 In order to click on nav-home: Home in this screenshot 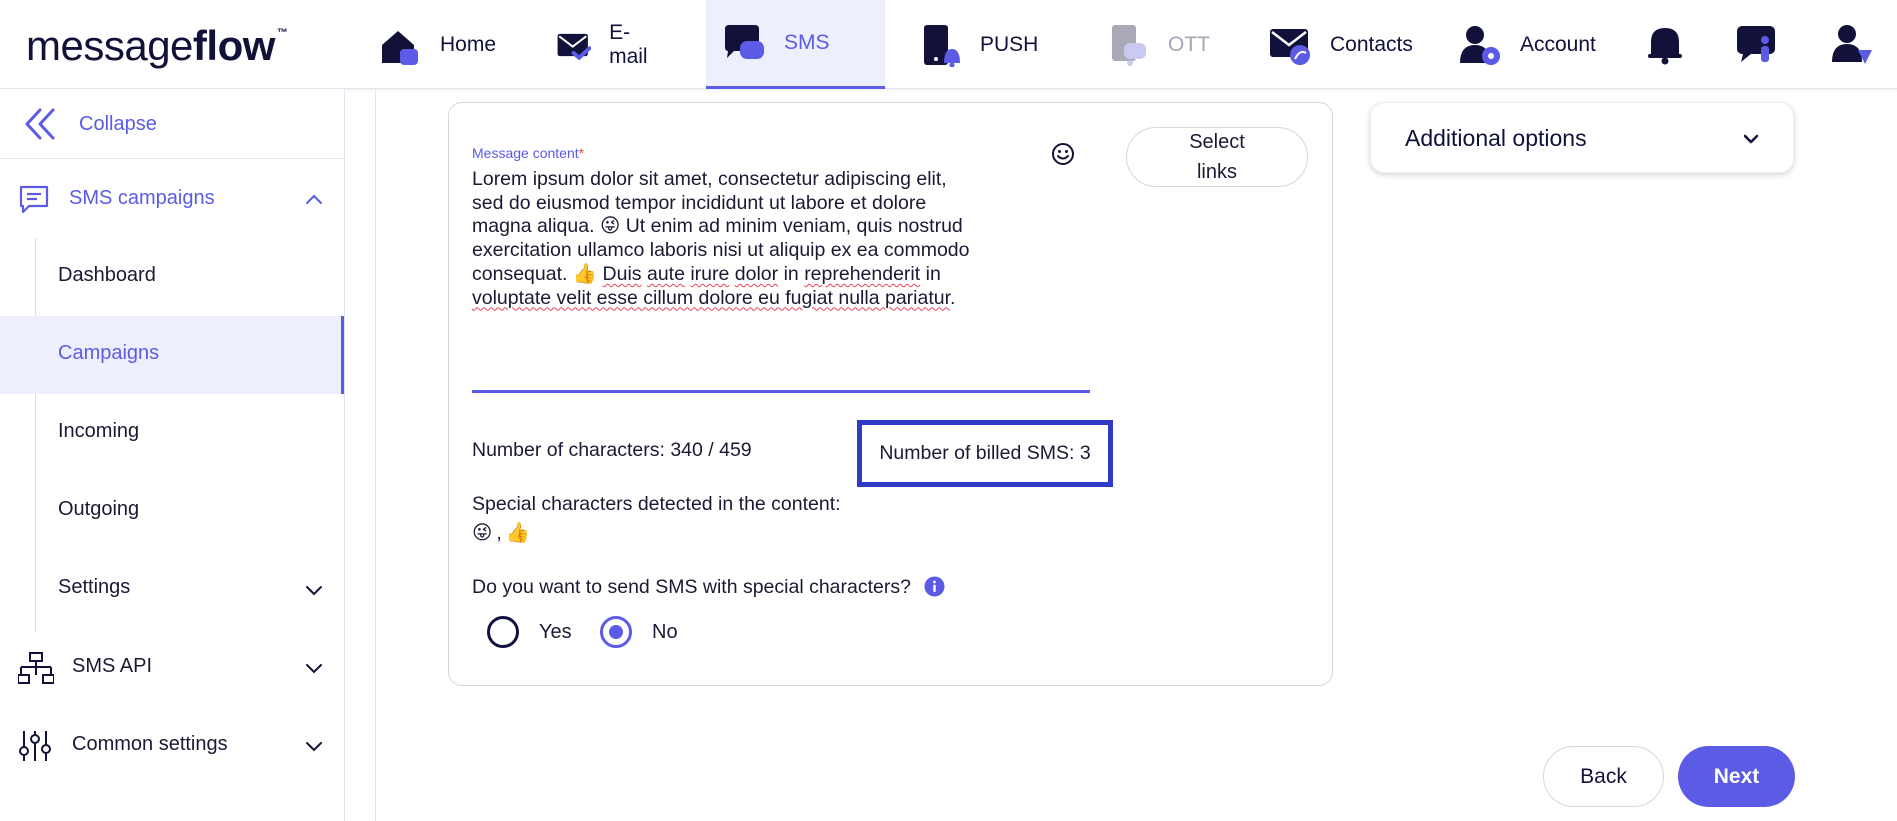, I will do `click(437, 44)`.